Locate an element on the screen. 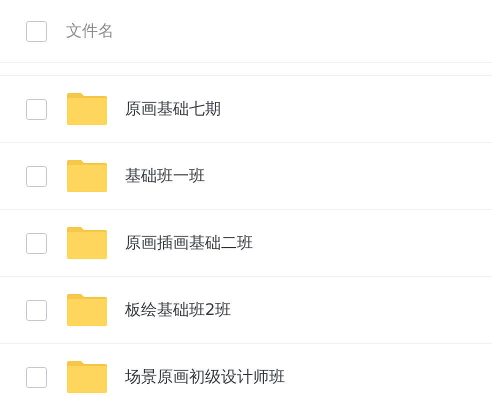 This screenshot has width=492, height=409. column-header: 文件名 is located at coordinates (90, 31).